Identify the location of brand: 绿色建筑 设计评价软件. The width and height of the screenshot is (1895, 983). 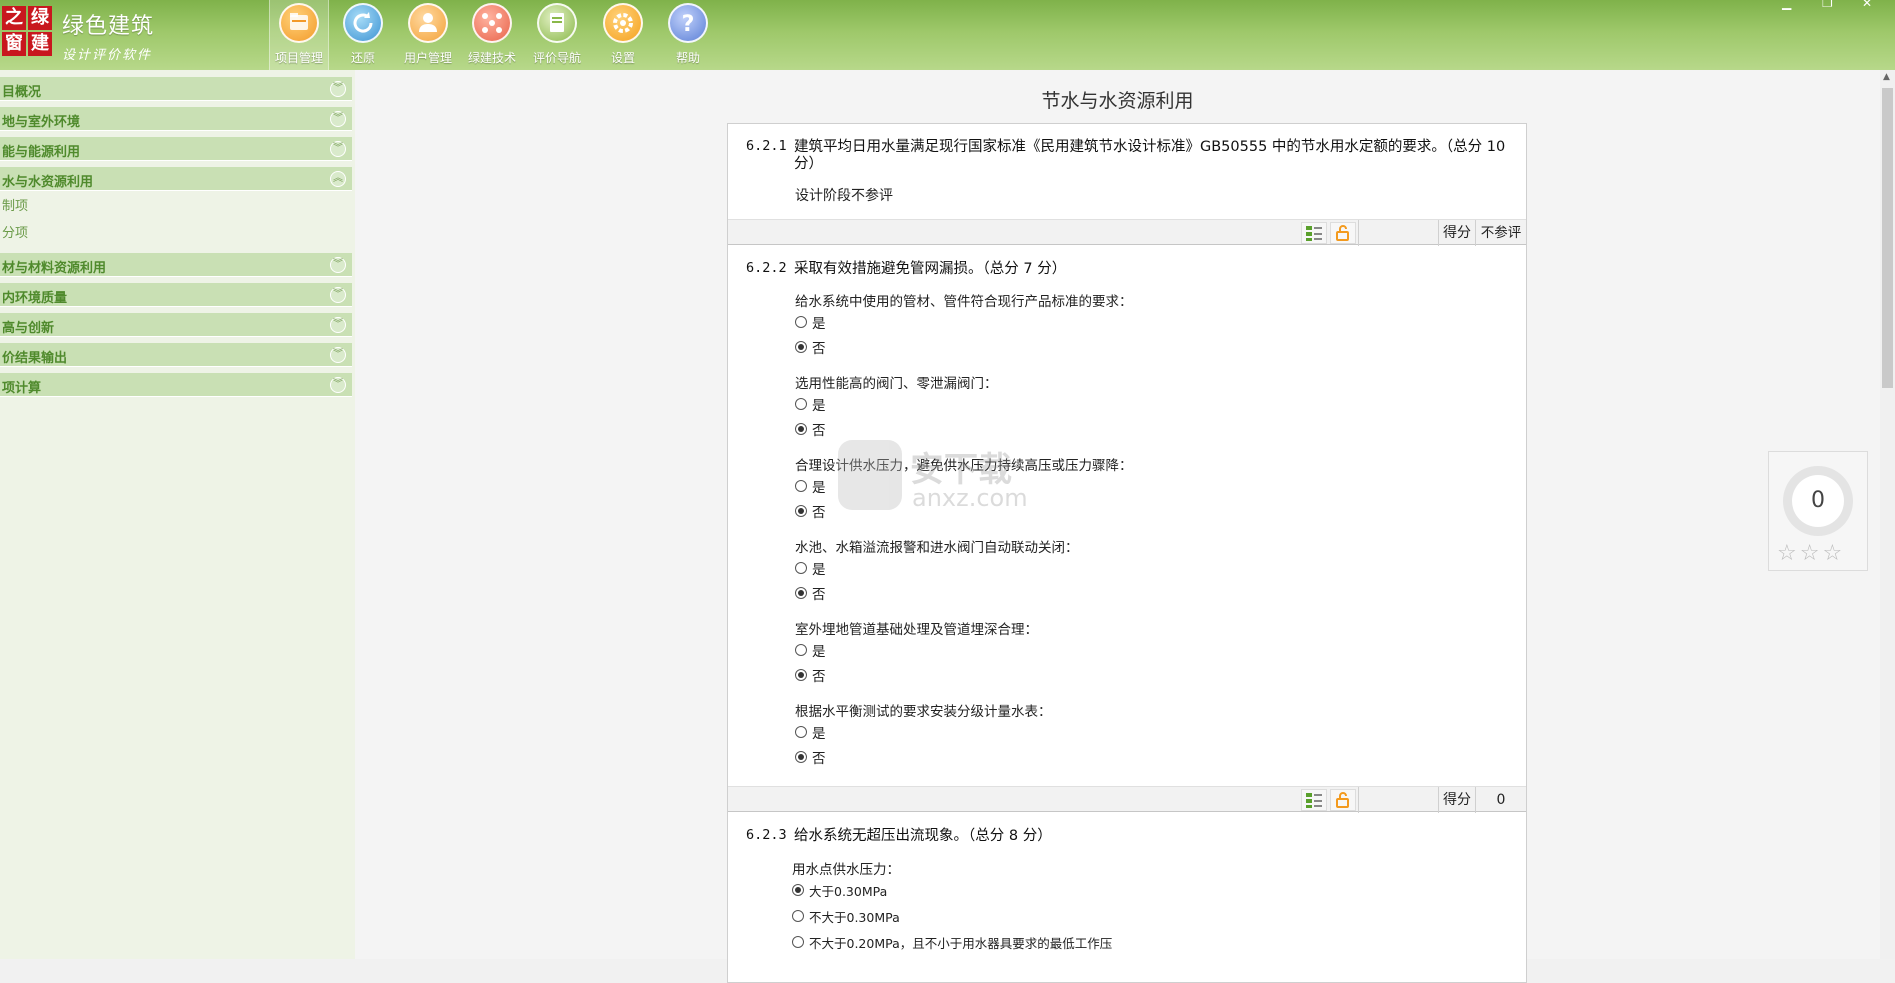
(108, 35).